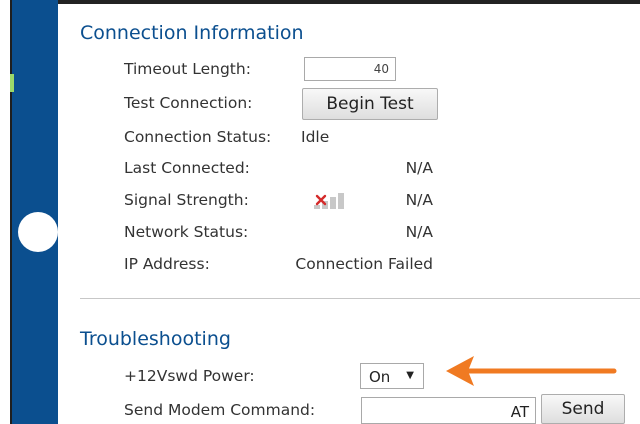 The width and height of the screenshot is (640, 424). What do you see at coordinates (364, 264) in the screenshot?
I see `ip-address-value: Connection Failed` at bounding box center [364, 264].